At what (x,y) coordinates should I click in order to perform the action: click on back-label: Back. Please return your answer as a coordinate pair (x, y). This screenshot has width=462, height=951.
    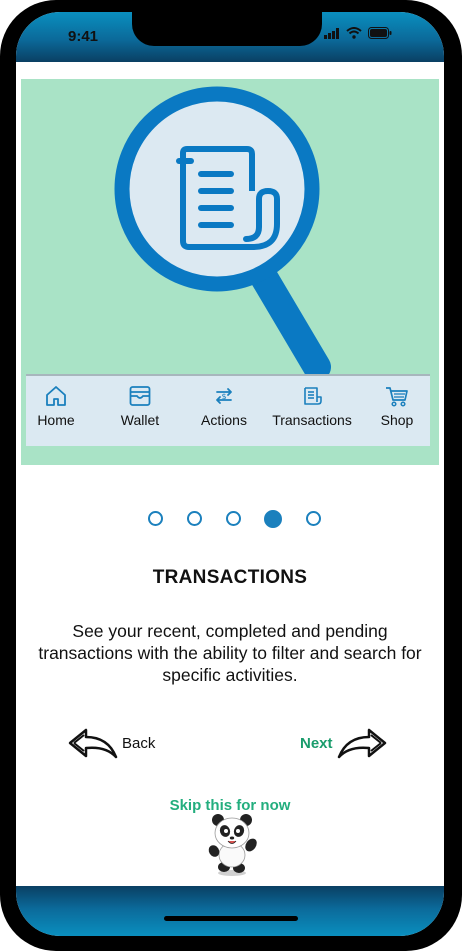
    Looking at the image, I should click on (139, 743).